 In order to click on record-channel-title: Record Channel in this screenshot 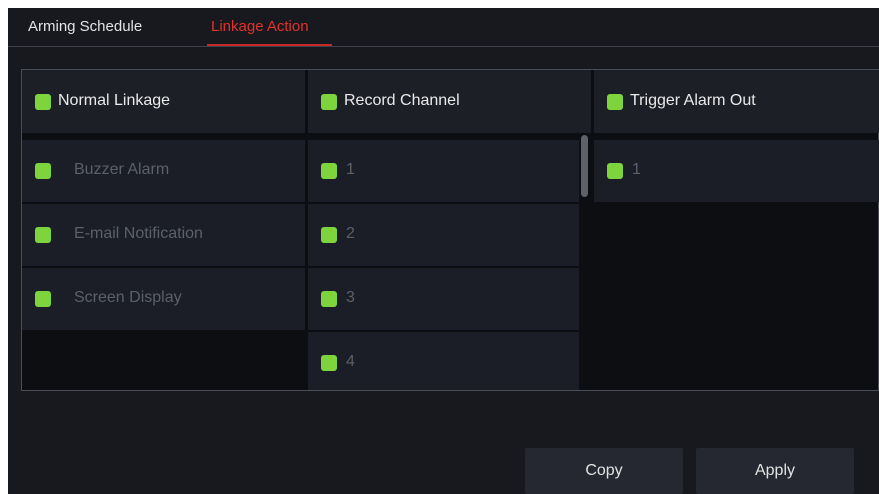, I will do `click(402, 100)`.